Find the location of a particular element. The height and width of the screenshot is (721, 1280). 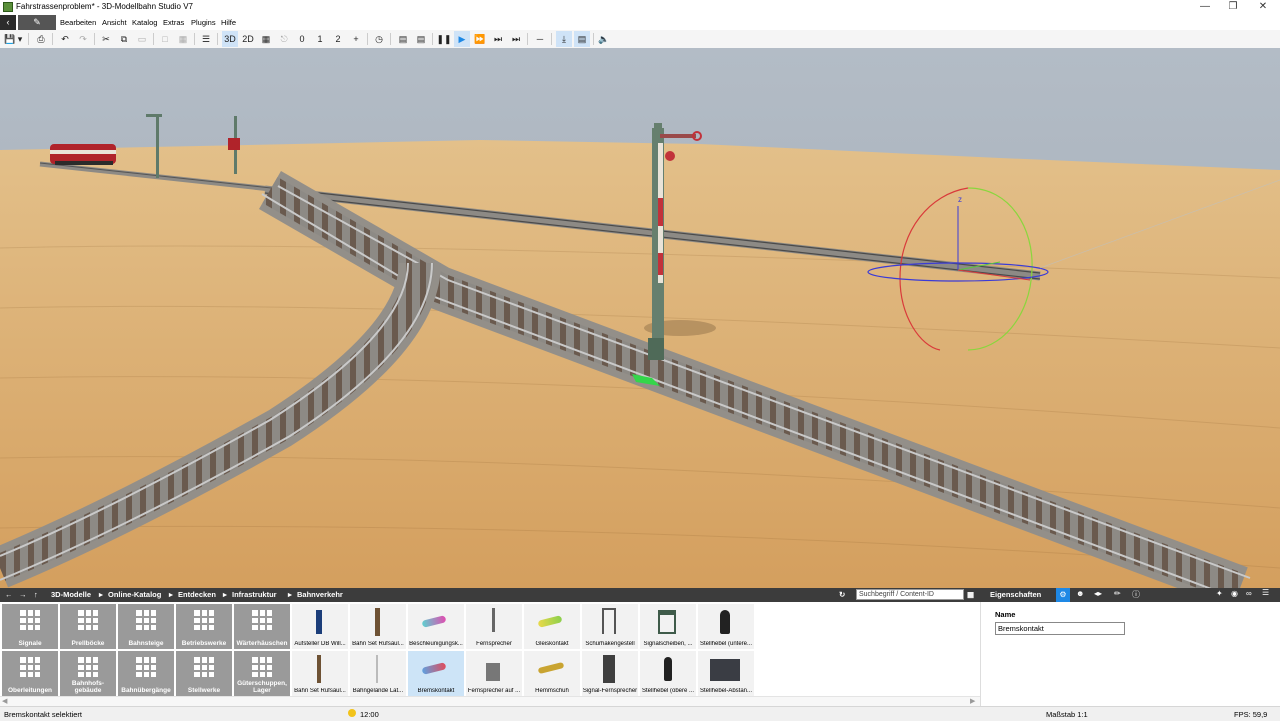

pause-icon: ❚❚ is located at coordinates (444, 39).